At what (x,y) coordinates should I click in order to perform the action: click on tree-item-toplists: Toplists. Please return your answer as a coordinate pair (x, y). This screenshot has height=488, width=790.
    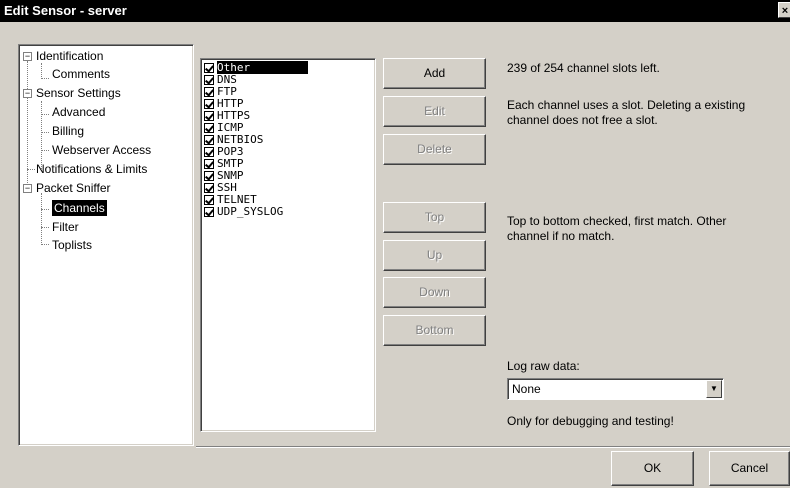
    Looking at the image, I should click on (72, 245).